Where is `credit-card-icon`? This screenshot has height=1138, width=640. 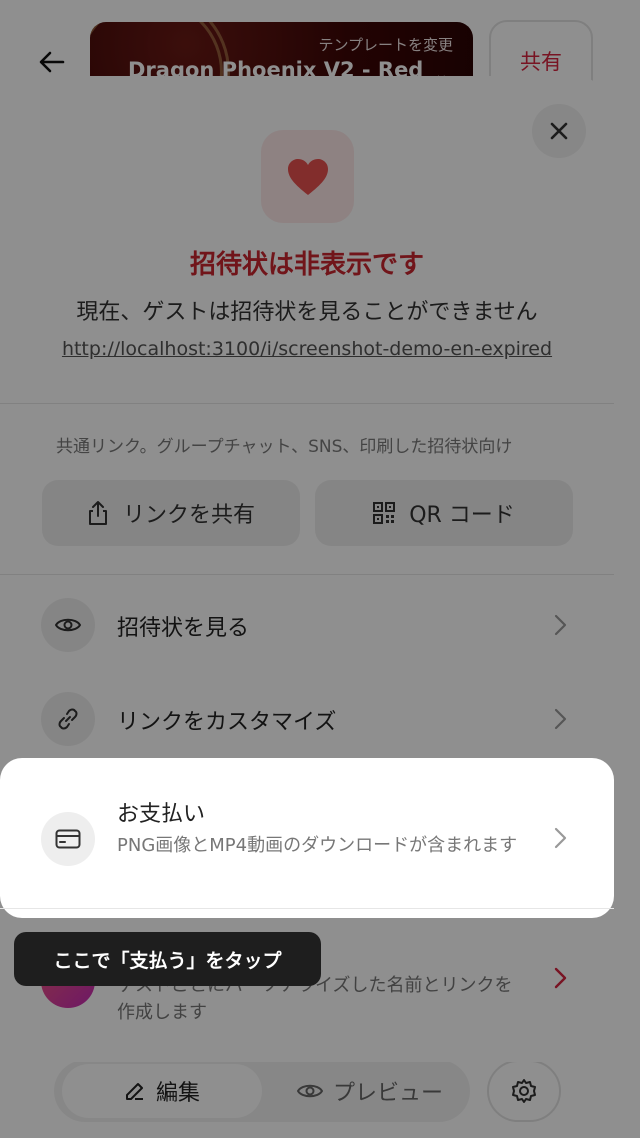 credit-card-icon is located at coordinates (68, 839).